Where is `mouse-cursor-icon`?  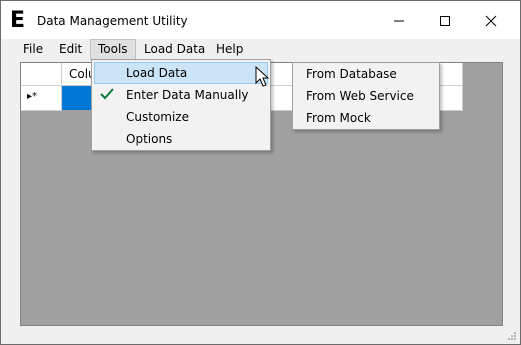 mouse-cursor-icon is located at coordinates (262, 76).